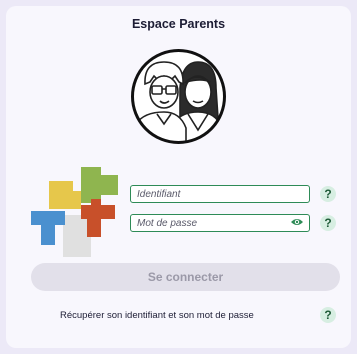 Image resolution: width=357 pixels, height=354 pixels. I want to click on login-button: Se connecter, so click(185, 277).